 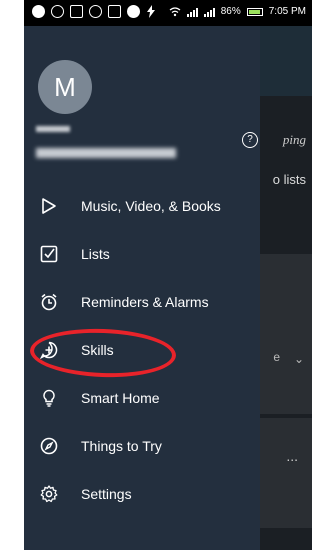 What do you see at coordinates (49, 446) in the screenshot?
I see `compass-icon` at bounding box center [49, 446].